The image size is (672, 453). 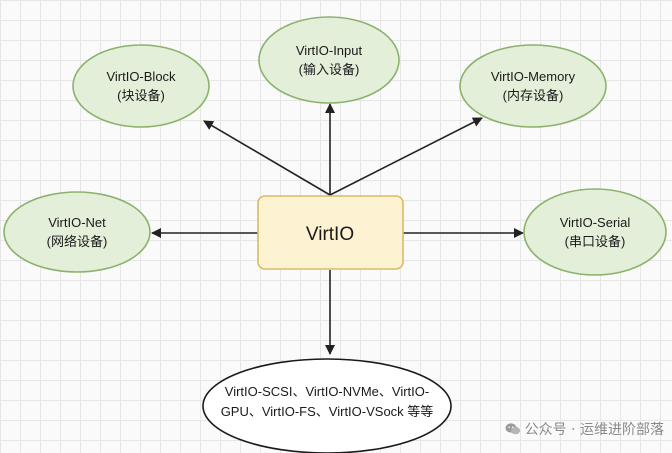 What do you see at coordinates (327, 391) in the screenshot?
I see `node-virtio-others-line1: VirtIO-SCSI、VirtIO-NVMe、VirtIO-` at bounding box center [327, 391].